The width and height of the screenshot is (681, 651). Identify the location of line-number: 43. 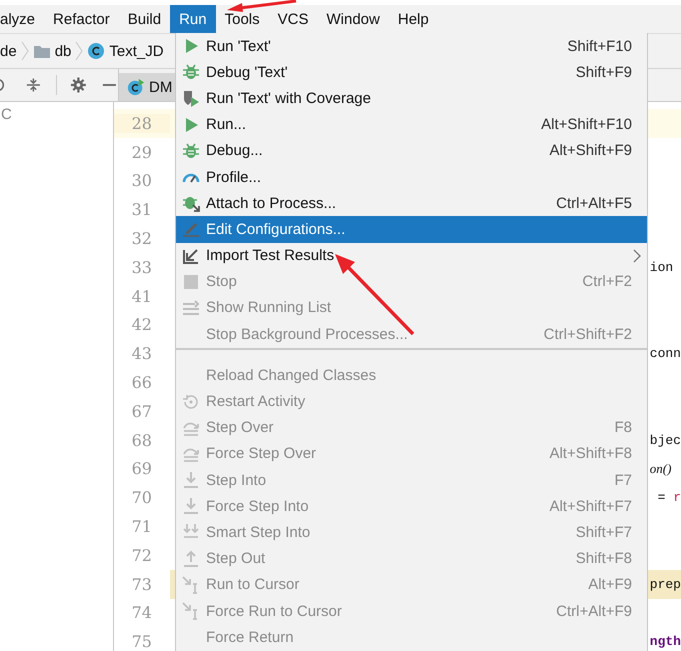
(141, 354).